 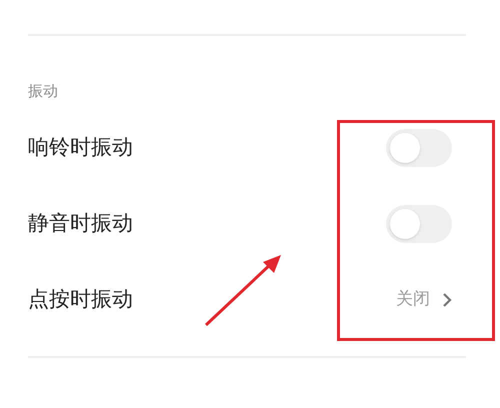 I want to click on setting-value-button: 关闭, so click(x=424, y=300).